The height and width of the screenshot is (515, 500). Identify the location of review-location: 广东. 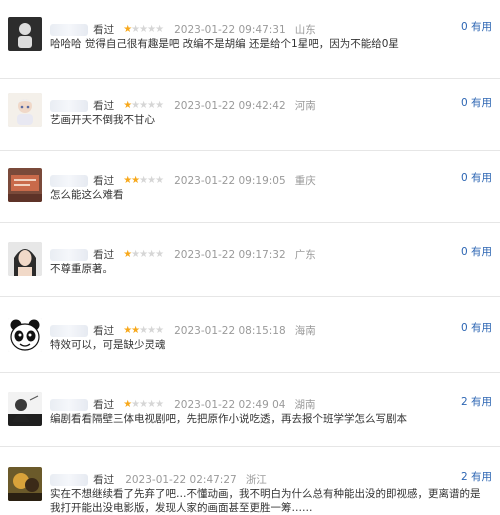
(305, 255).